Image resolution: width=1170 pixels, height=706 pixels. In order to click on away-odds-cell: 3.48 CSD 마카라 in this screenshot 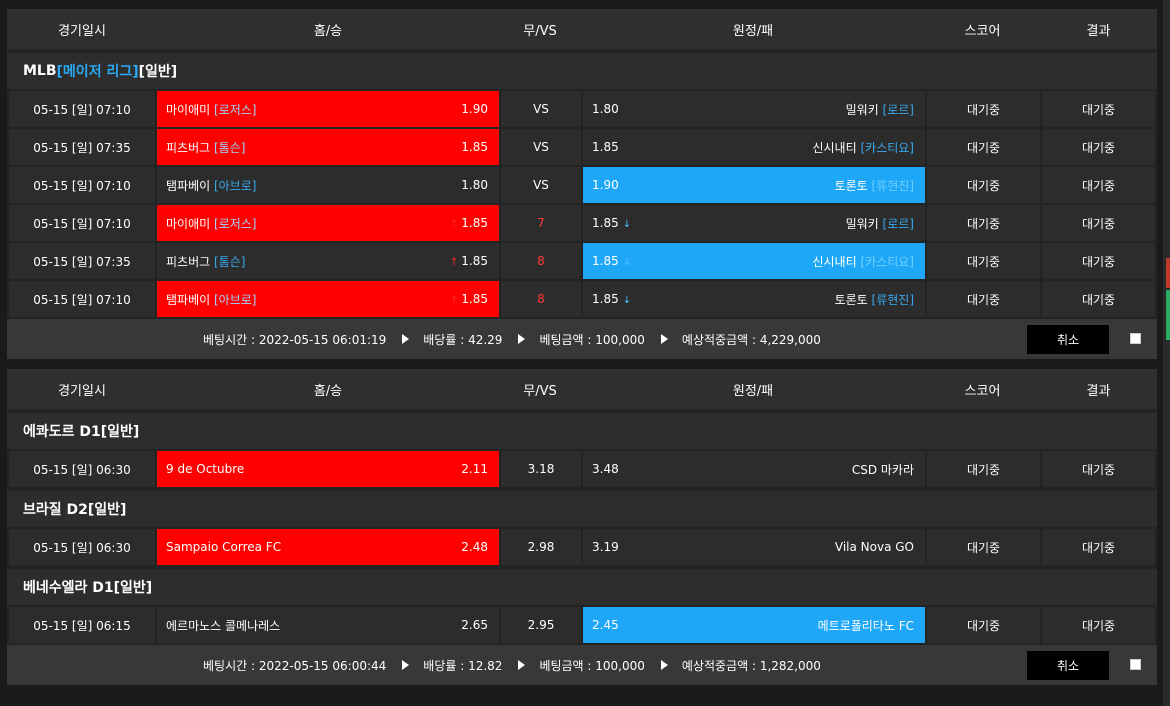, I will do `click(754, 469)`.